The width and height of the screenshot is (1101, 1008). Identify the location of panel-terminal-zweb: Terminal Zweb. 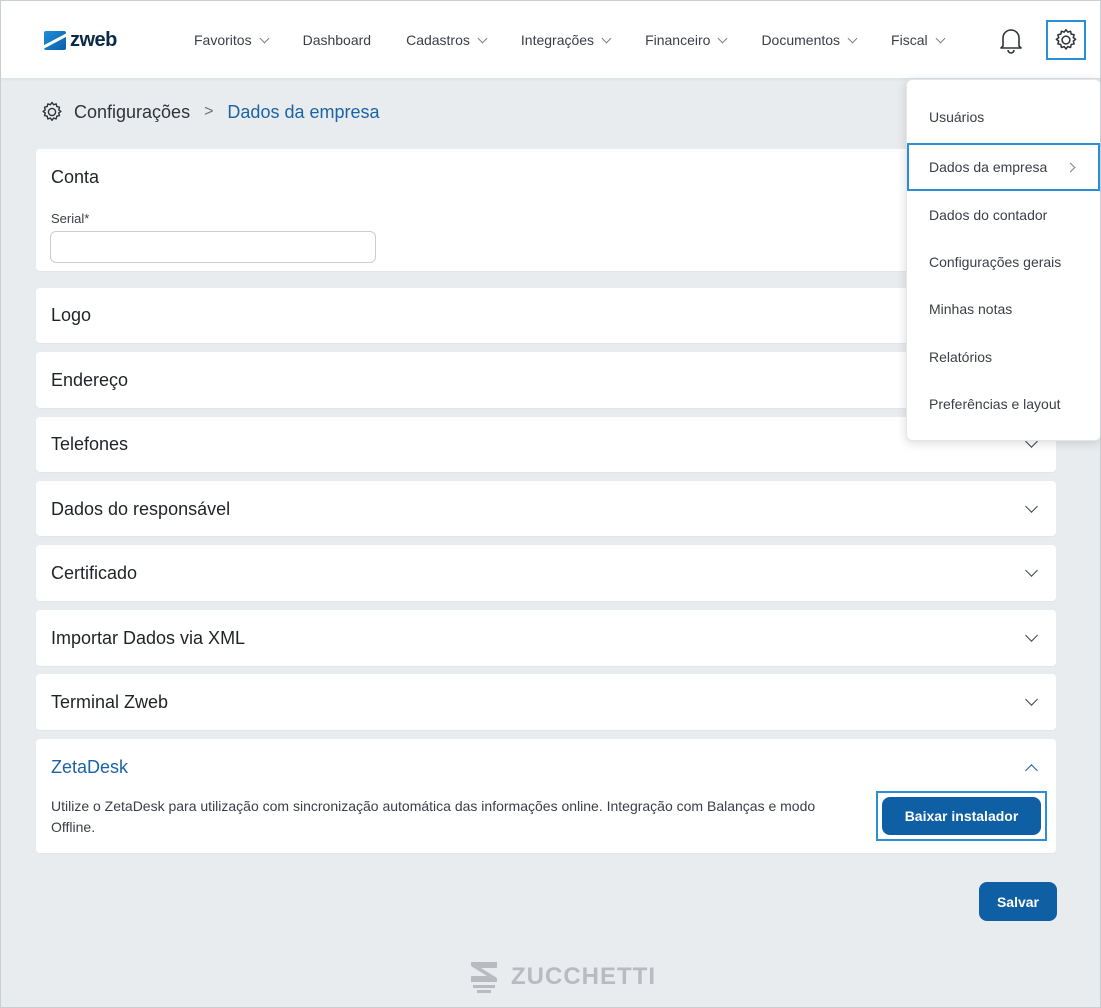
(546, 702).